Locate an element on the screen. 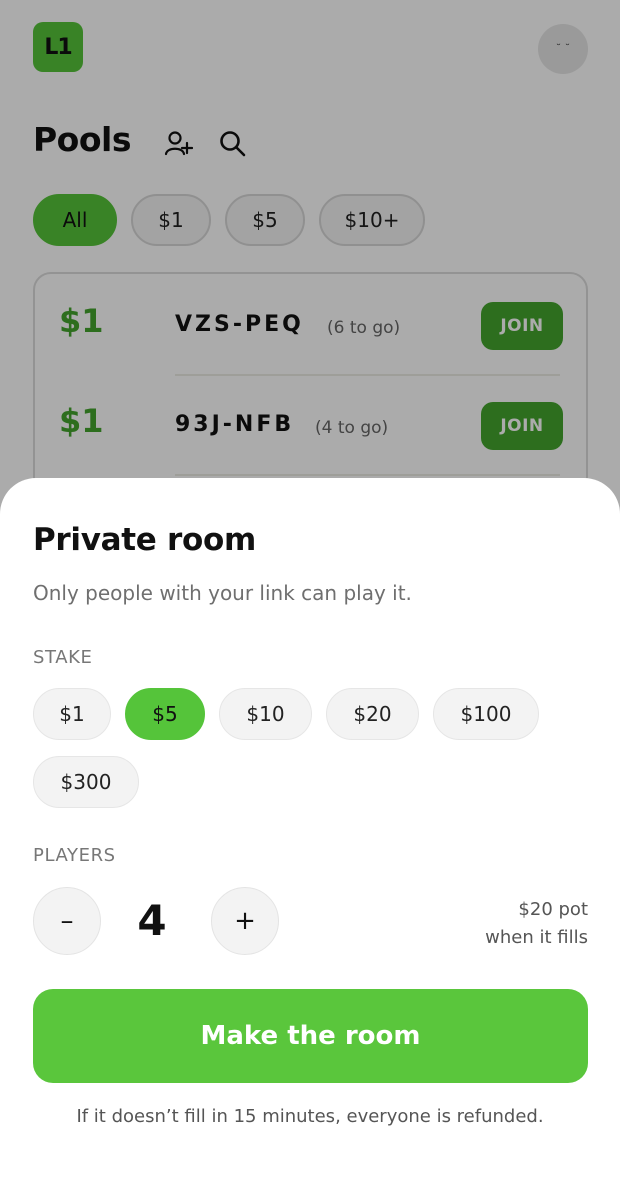 This screenshot has height=1184, width=620. pot-caption: when it fills is located at coordinates (536, 937).